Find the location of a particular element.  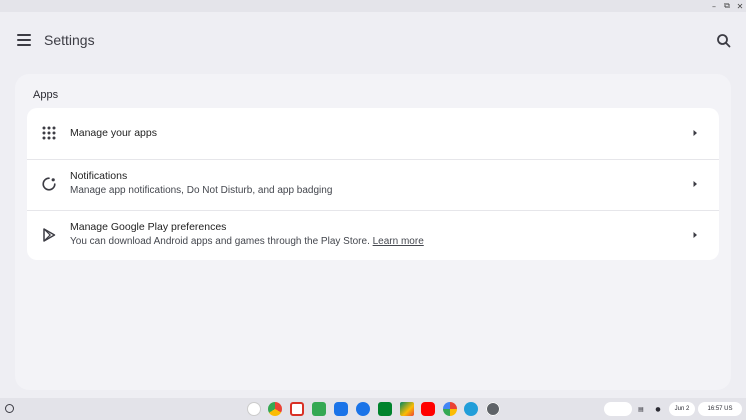

clipboard-icon: ▤ is located at coordinates (641, 409).